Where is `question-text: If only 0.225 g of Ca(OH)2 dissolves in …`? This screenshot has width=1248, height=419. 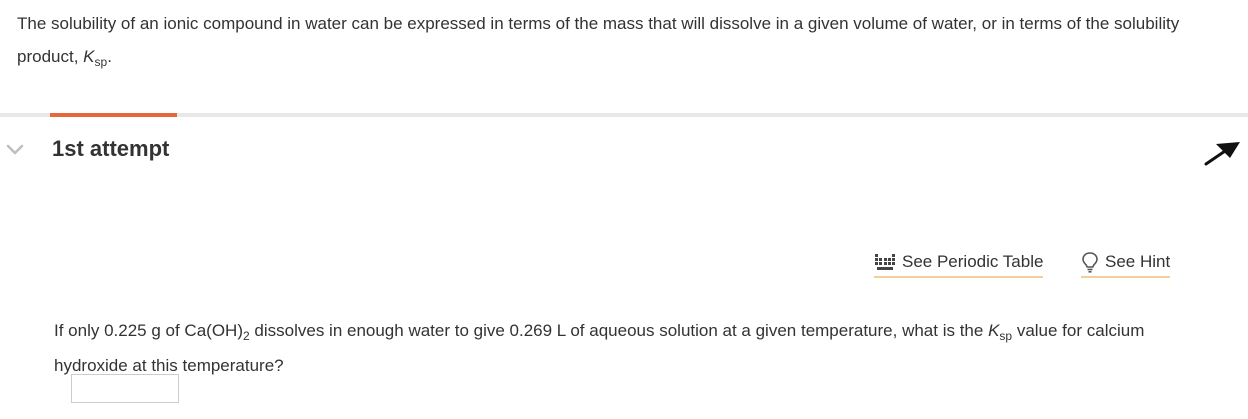
question-text: If only 0.225 g of Ca(OH)2 dissolves in … is located at coordinates (629, 348).